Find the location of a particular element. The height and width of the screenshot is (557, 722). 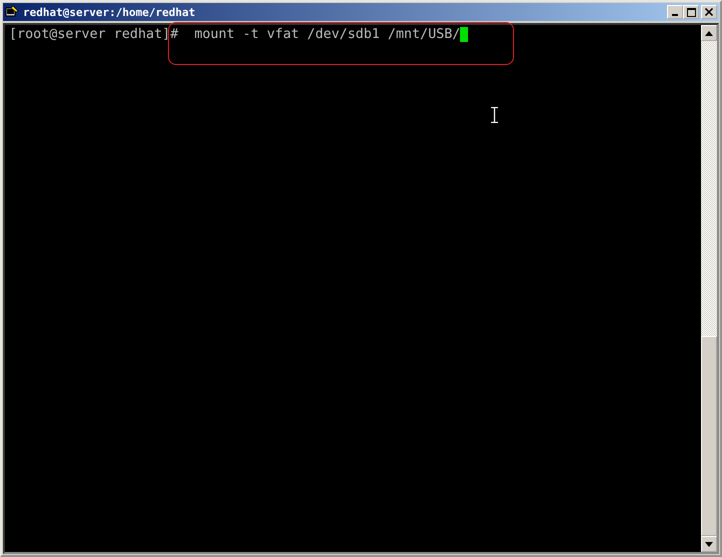

window-title: redhat@server:/home/redhat is located at coordinates (109, 12).